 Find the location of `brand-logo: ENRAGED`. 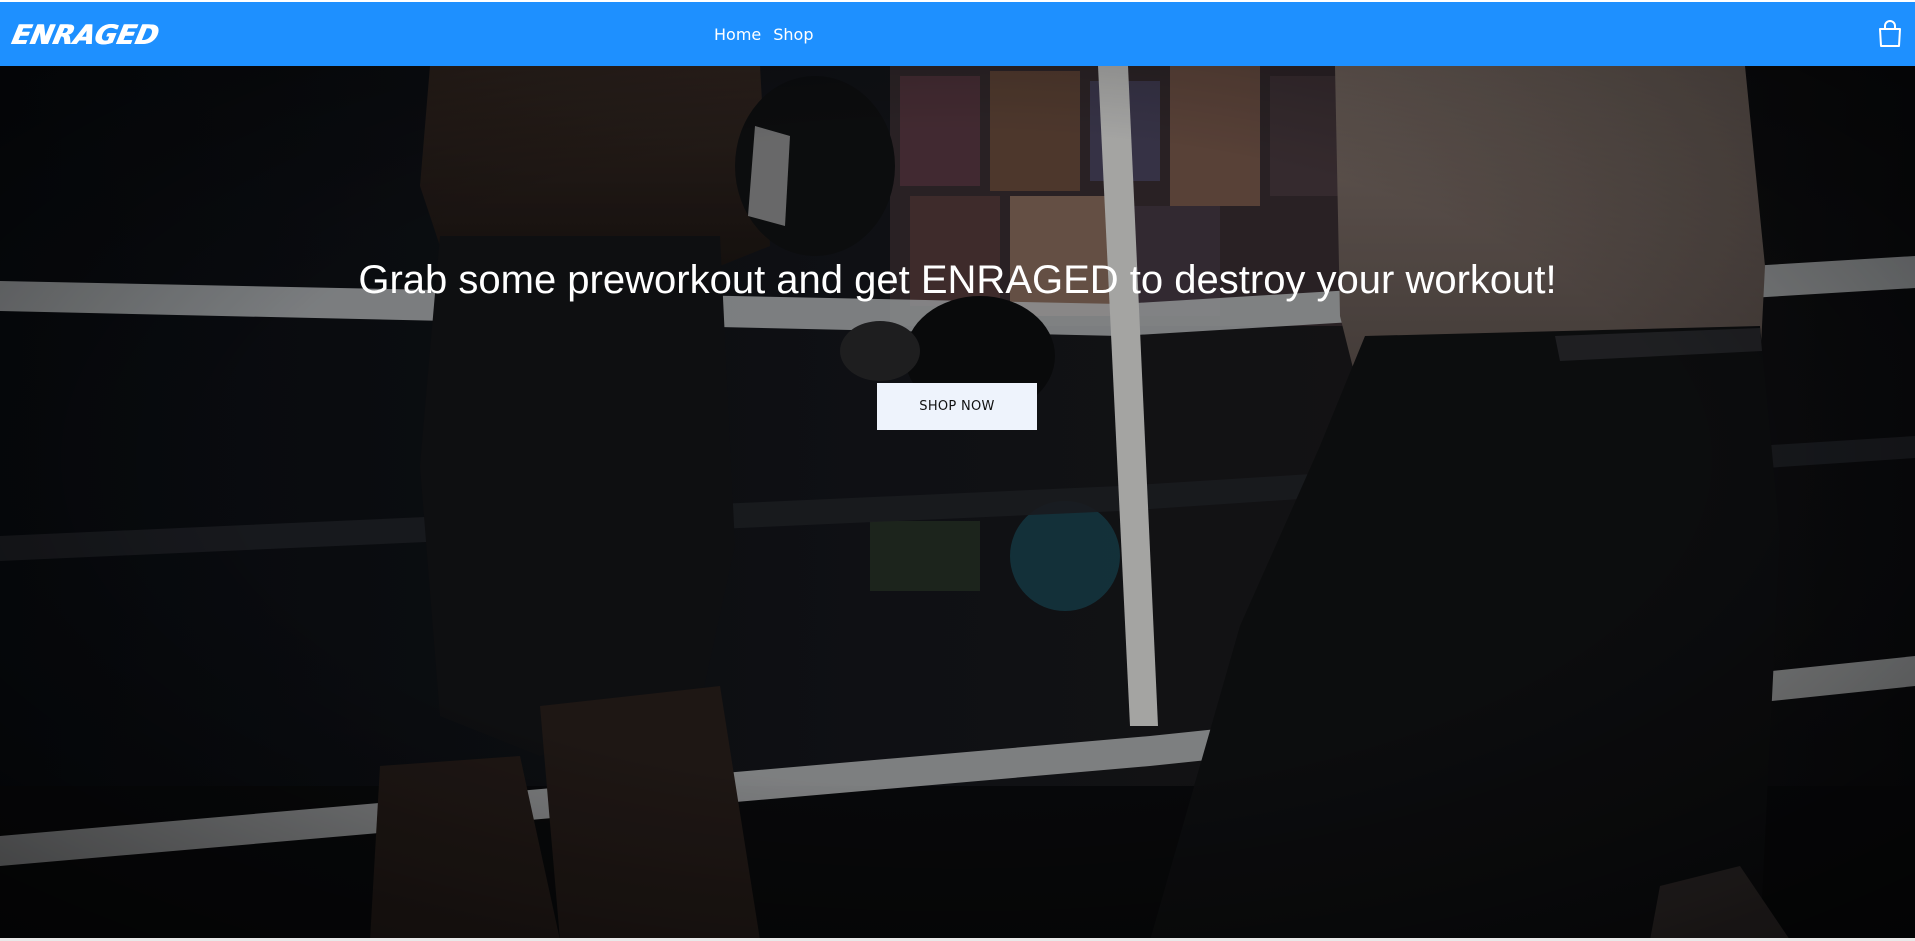

brand-logo: ENRAGED is located at coordinates (84, 36).